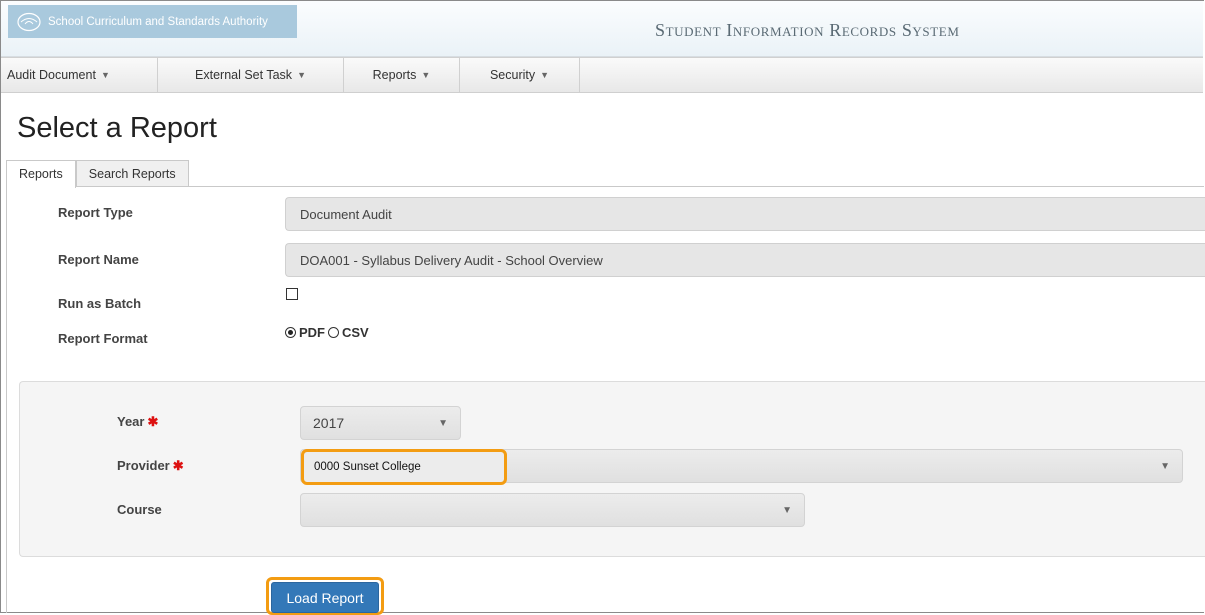 Image resolution: width=1205 pixels, height=615 pixels. I want to click on tab-search-reports: Search Reports, so click(132, 173).